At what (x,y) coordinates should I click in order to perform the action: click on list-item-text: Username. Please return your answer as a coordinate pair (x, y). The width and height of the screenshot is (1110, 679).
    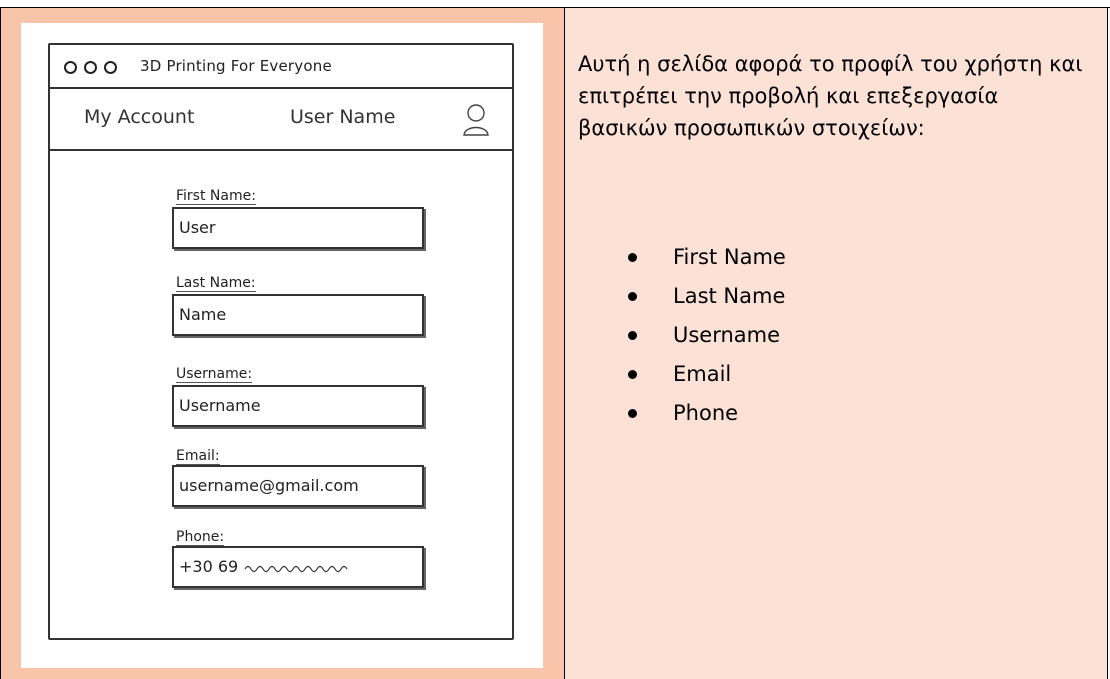
    Looking at the image, I should click on (727, 335).